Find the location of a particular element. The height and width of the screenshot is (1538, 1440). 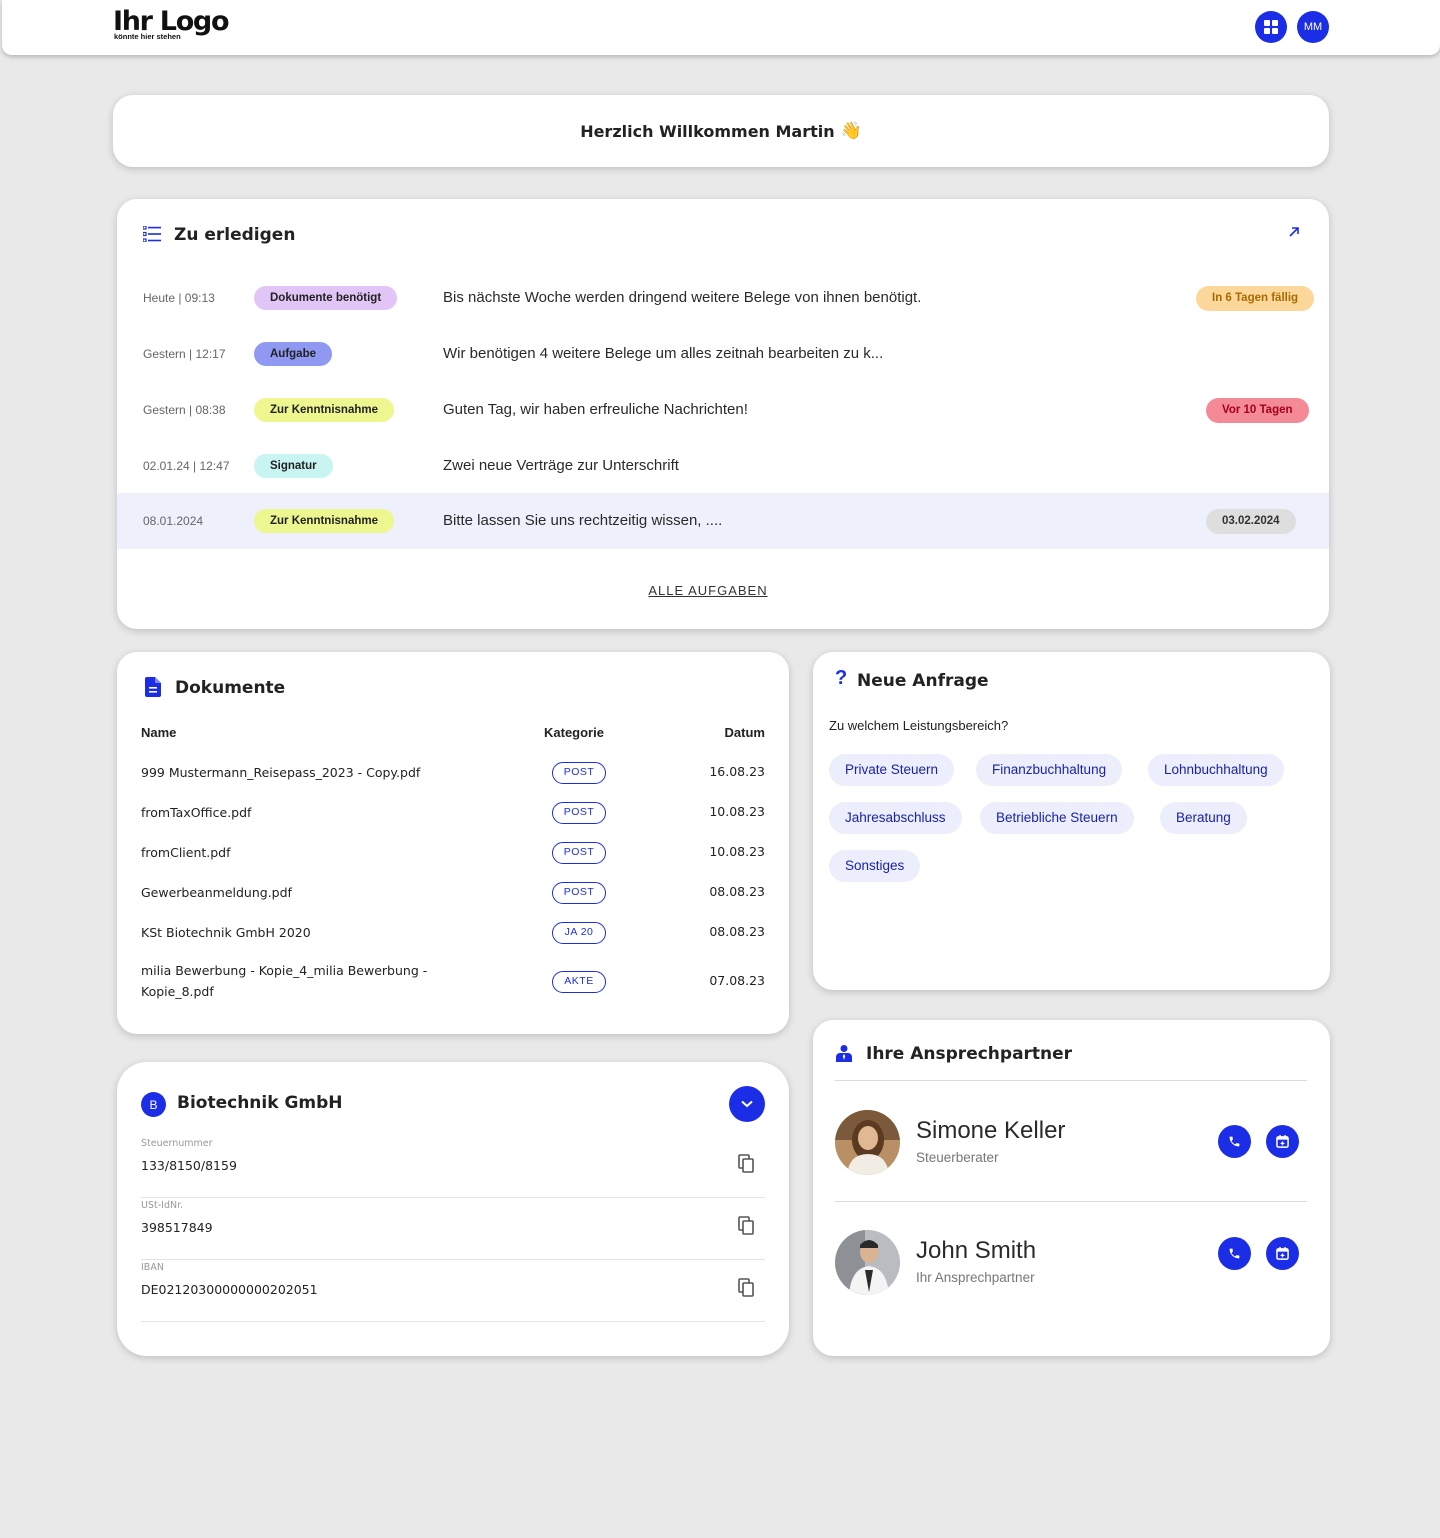

document-name: Gewerbeanmeldung.pdf is located at coordinates (216, 892).